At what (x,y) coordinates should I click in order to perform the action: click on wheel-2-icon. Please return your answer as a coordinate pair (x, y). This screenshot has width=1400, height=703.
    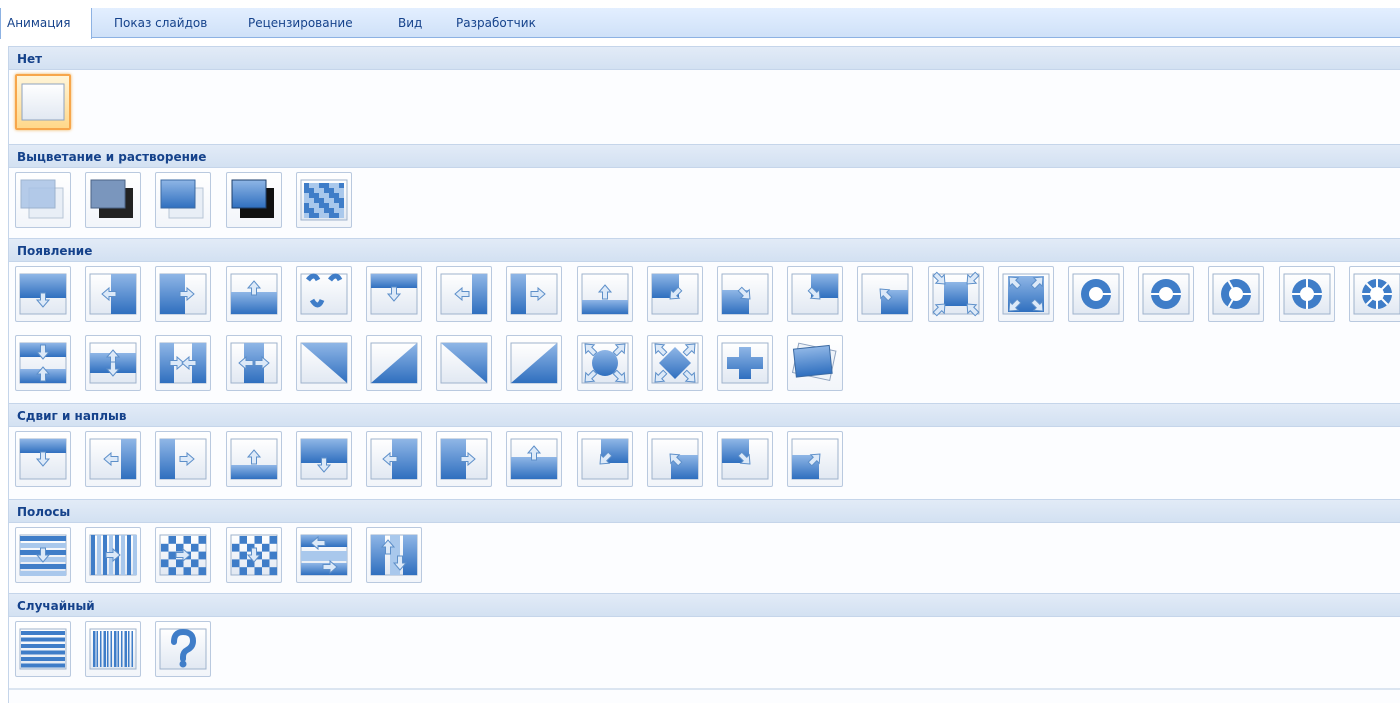
    Looking at the image, I should click on (1166, 294).